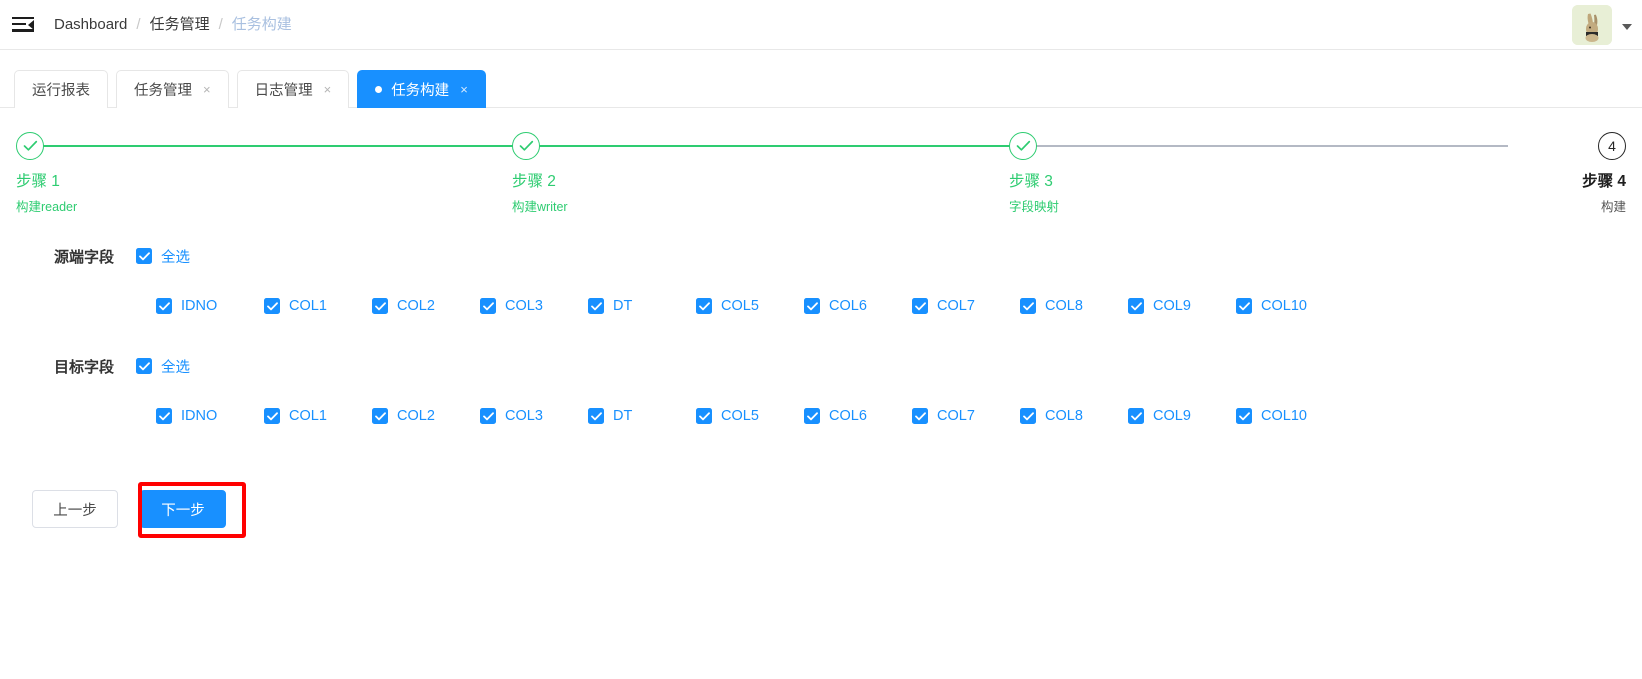  What do you see at coordinates (821, 79) in the screenshot?
I see `tab-bar: 运行报表 任务管理 × 日志管理 × 任务构建 ×` at bounding box center [821, 79].